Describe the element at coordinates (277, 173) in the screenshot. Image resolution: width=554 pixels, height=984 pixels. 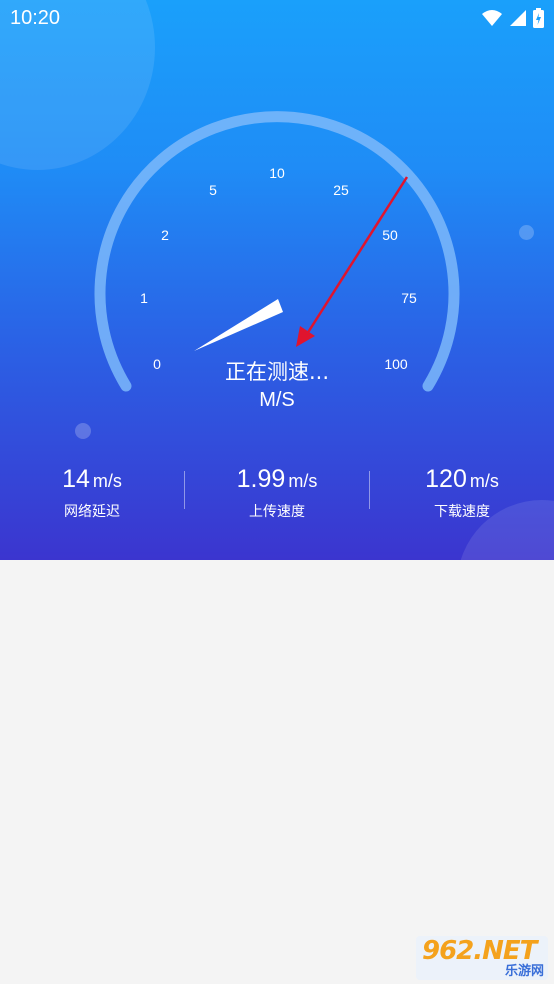
I see `gauge-tick-label: 10` at that location.